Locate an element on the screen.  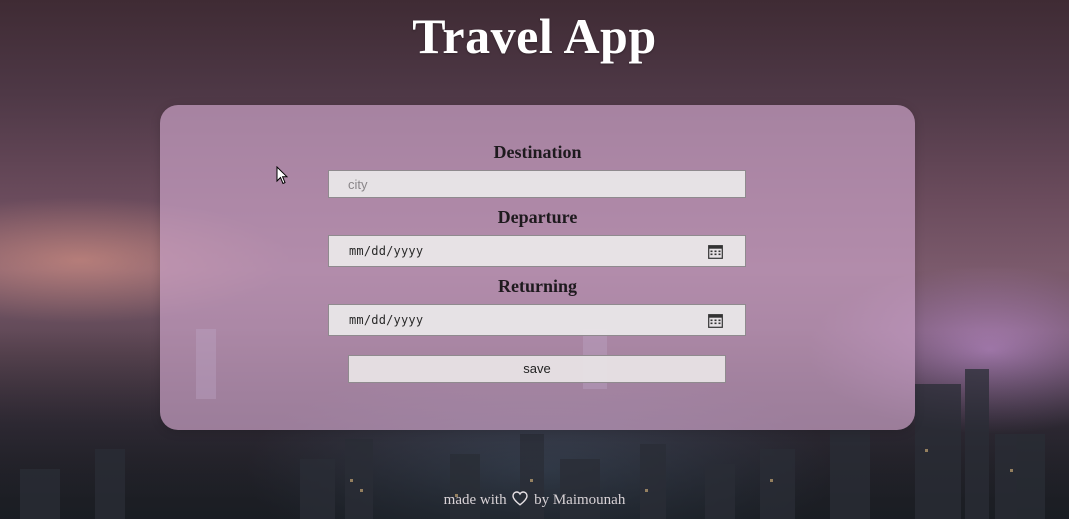
returning-date-input: mm/dd/yyyy is located at coordinates (537, 320).